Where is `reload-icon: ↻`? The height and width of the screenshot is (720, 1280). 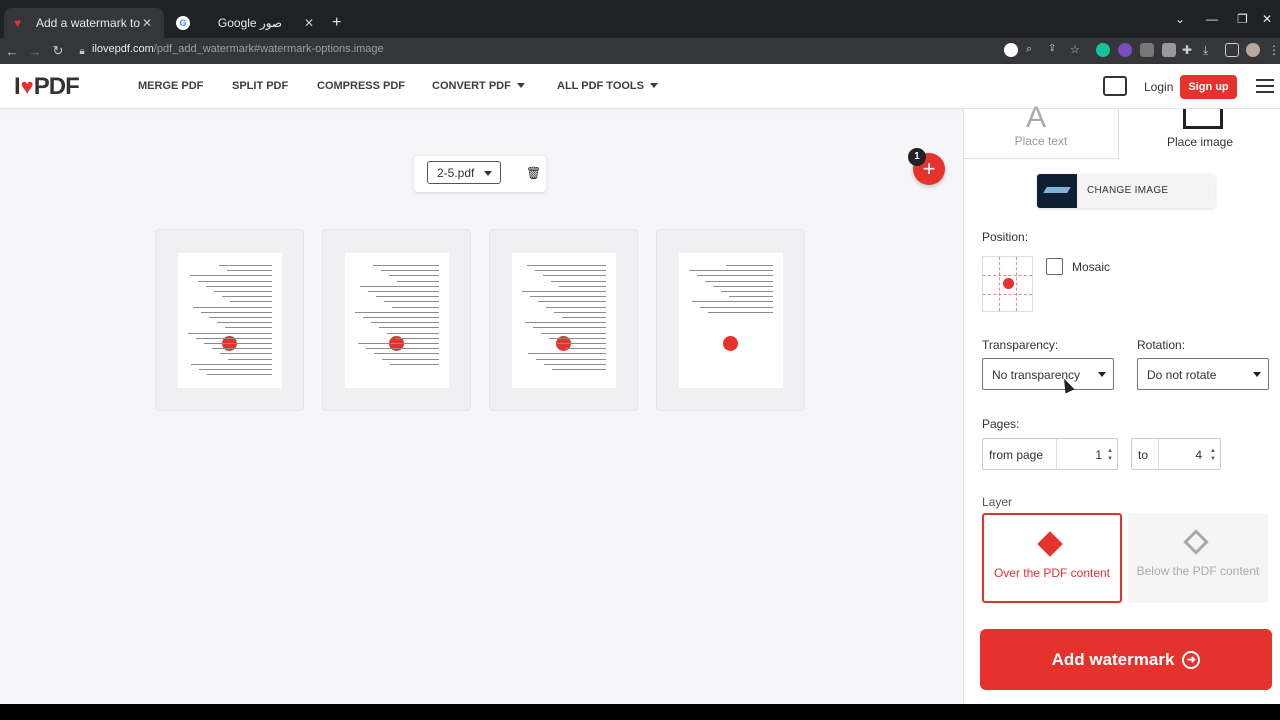
reload-icon: ↻ is located at coordinates (58, 51).